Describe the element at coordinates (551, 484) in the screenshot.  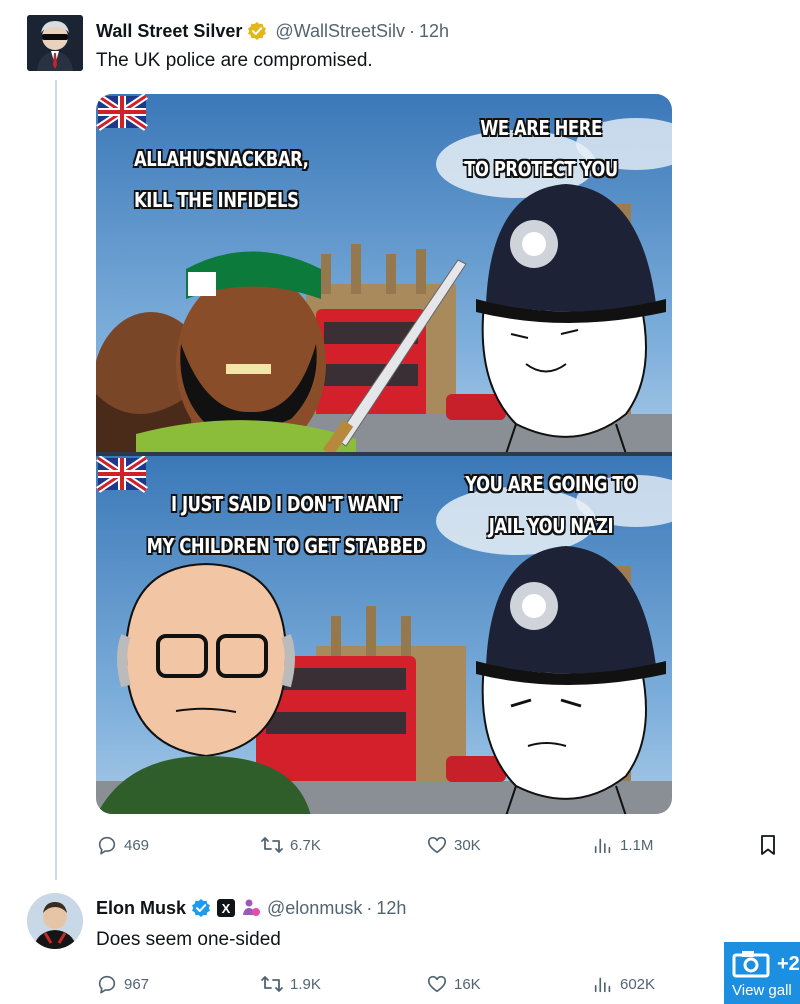
I see `caption-bottom-right-1: YOU ARE GOING TO` at that location.